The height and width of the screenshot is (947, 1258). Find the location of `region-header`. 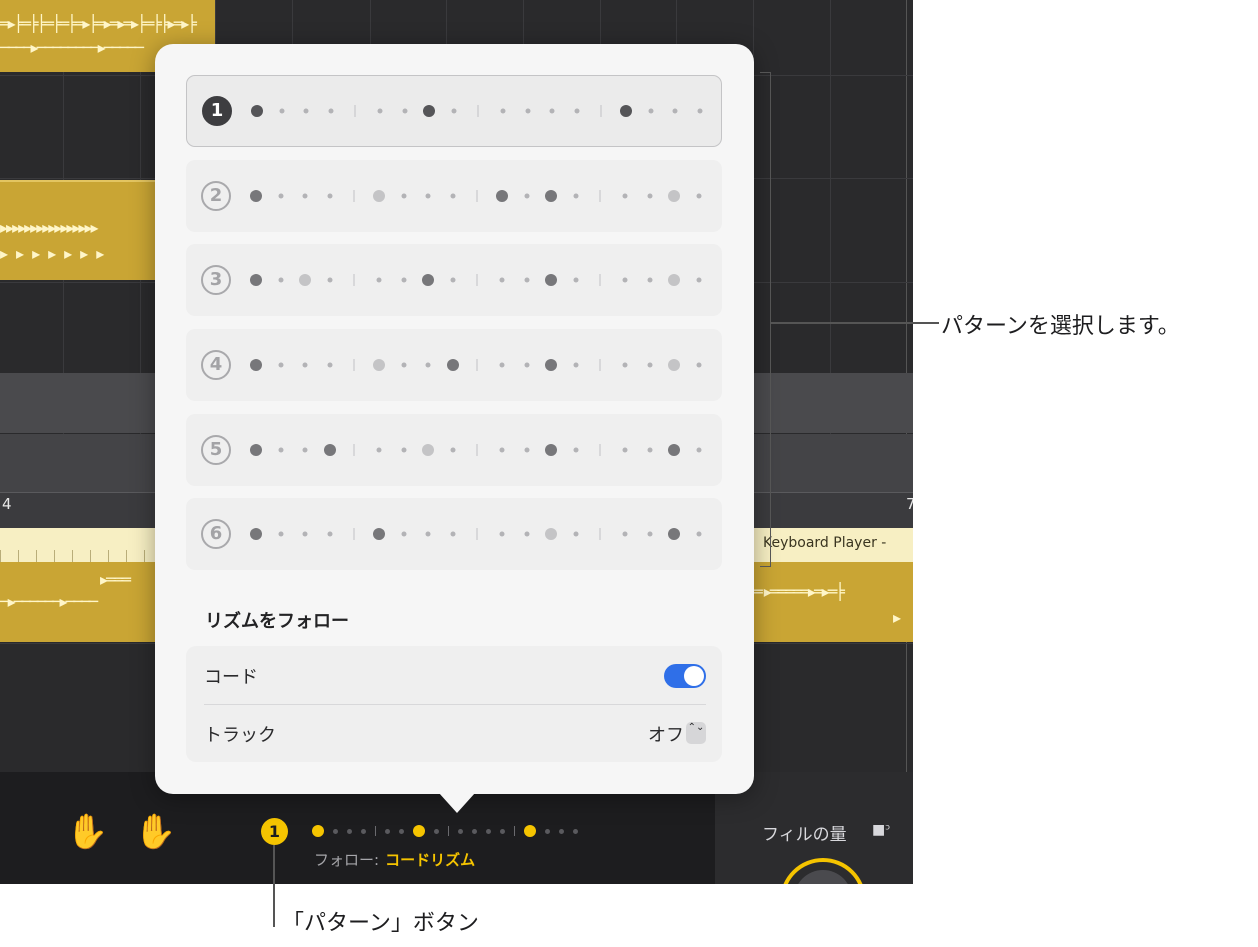

region-header is located at coordinates (78, 545).